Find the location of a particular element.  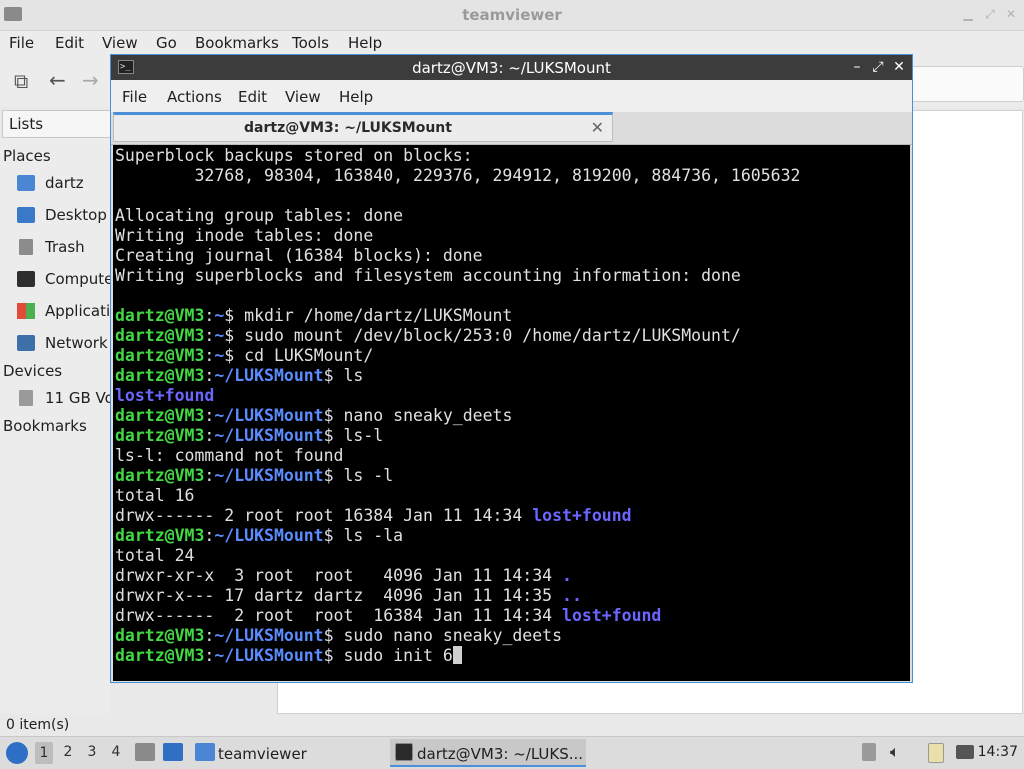

terminal-output-line: Superblock backups stored on blocks: is located at coordinates (457, 156).